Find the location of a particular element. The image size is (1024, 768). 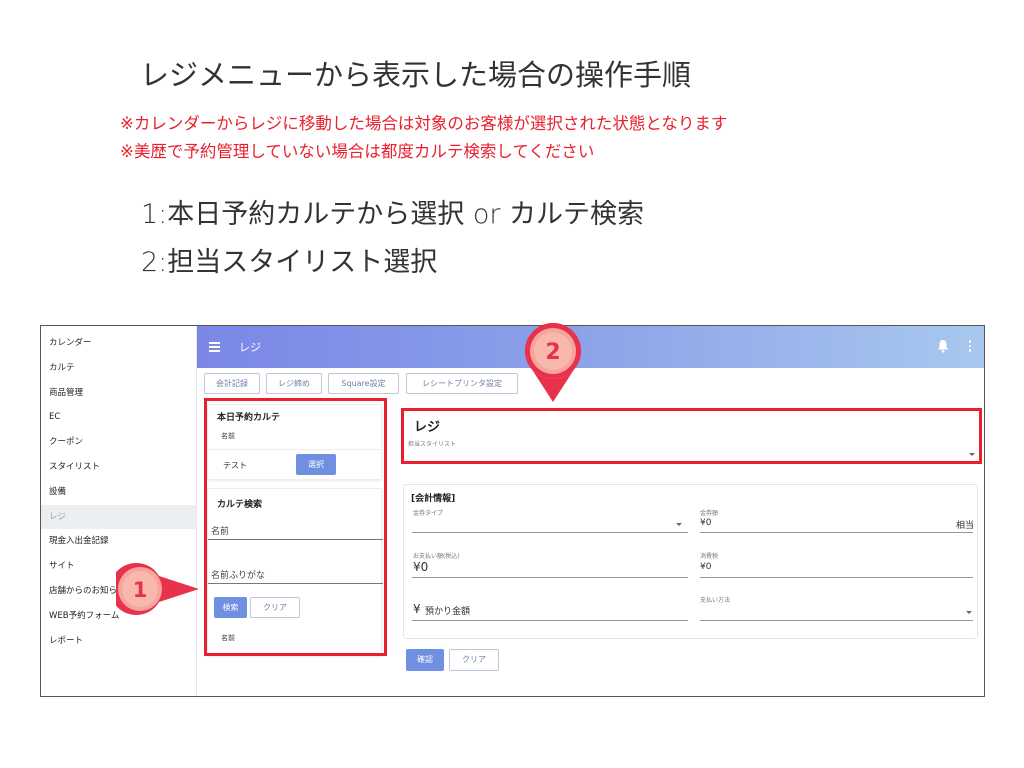

marker-one-label: 1 is located at coordinates (140, 590).